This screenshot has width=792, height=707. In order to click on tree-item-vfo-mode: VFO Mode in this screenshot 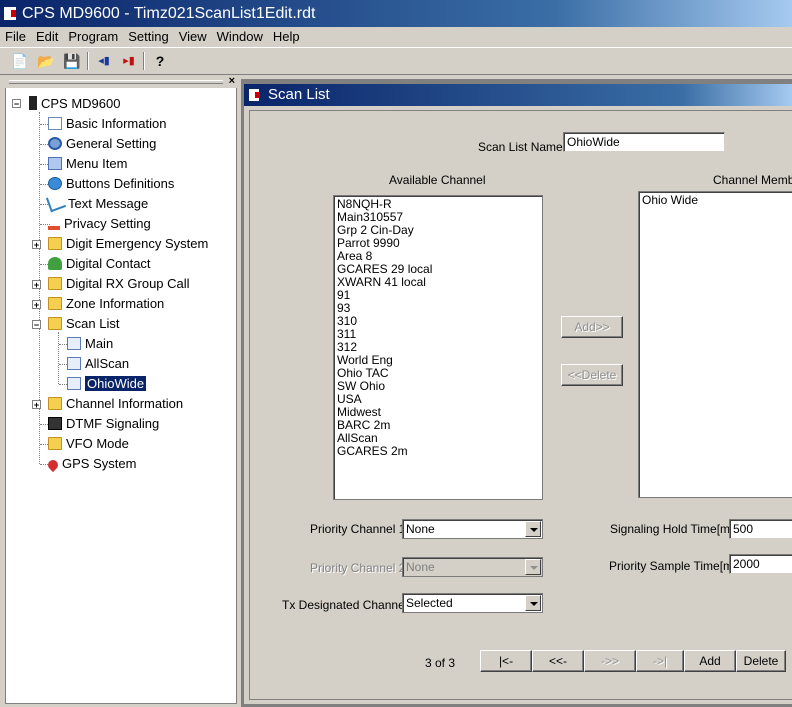, I will do `click(88, 444)`.